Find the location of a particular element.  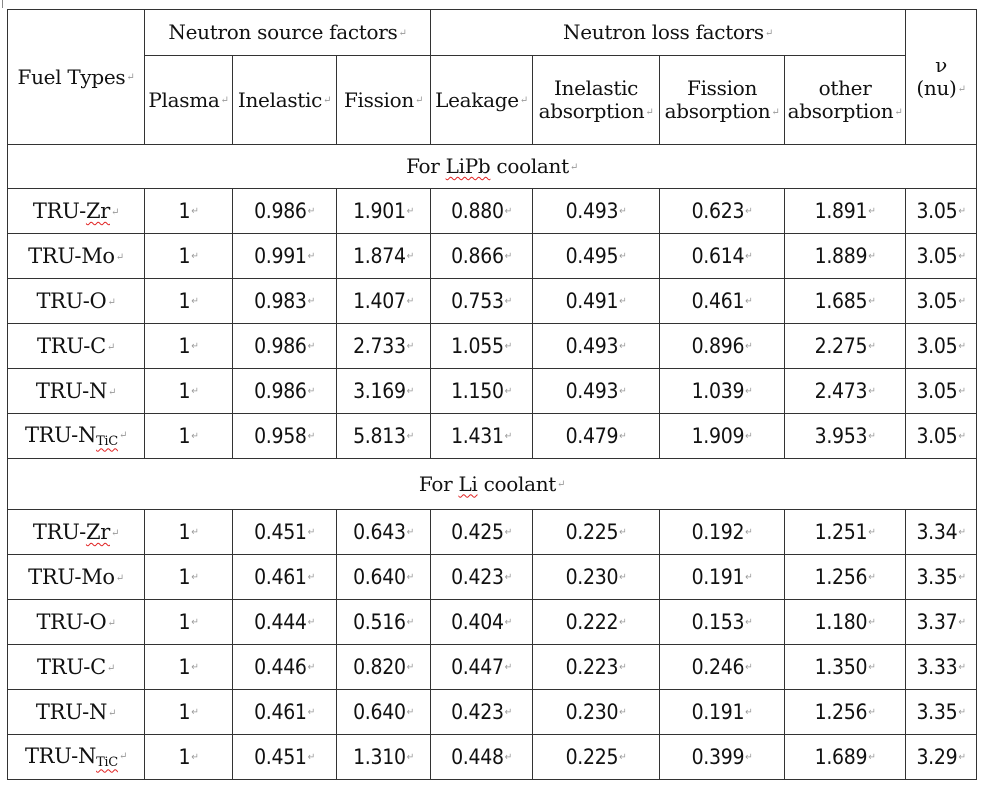

cell-nu: 3.33↵ is located at coordinates (941, 667).